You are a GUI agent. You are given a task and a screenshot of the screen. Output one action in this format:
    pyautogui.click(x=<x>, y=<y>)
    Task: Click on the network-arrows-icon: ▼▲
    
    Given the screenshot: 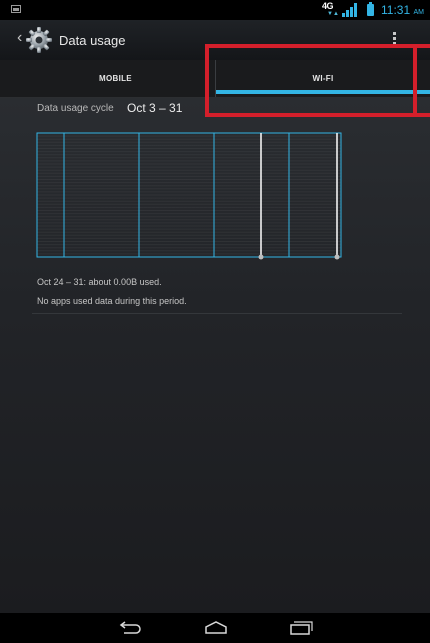 What is the action you would take?
    pyautogui.click(x=333, y=14)
    